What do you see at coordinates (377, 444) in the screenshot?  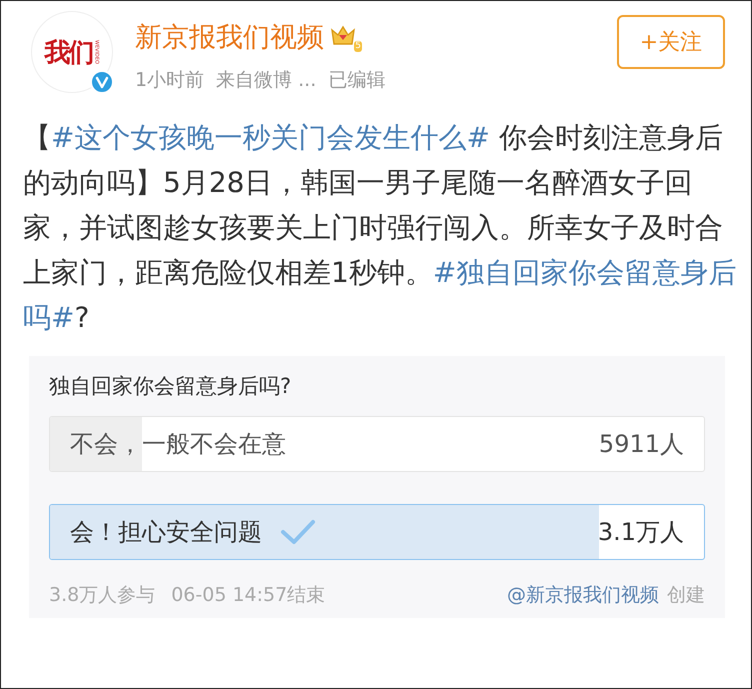 I see `poll-option: 不会，一般不会在意 5911人` at bounding box center [377, 444].